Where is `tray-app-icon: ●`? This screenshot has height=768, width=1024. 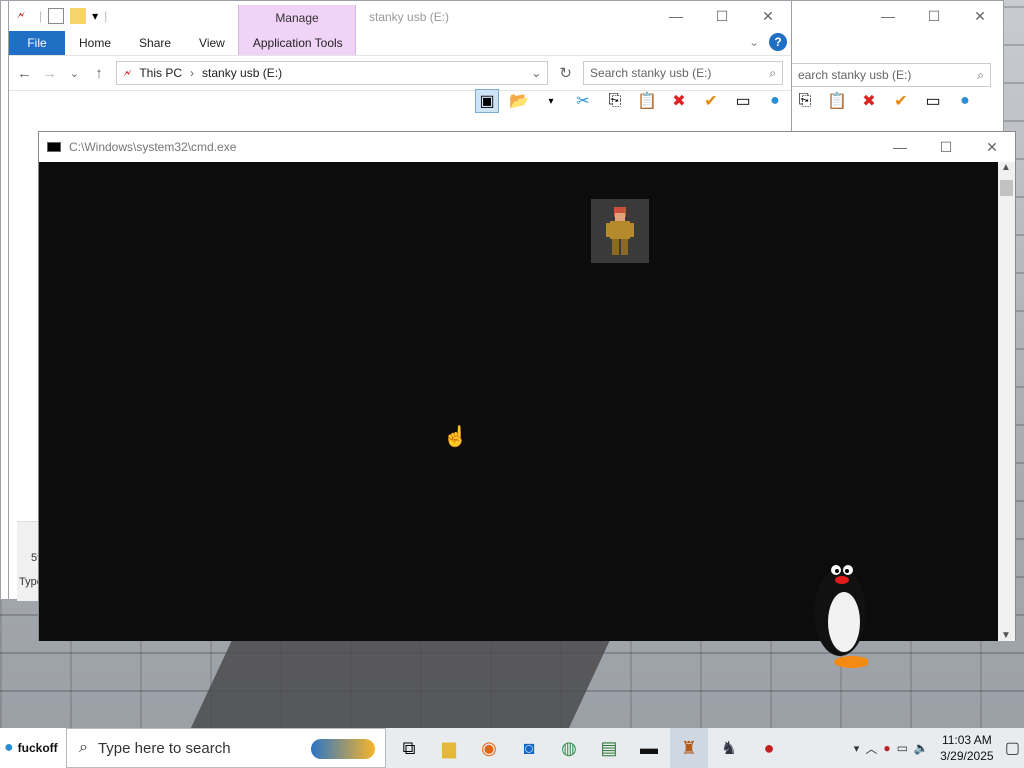
tray-app-icon: ● is located at coordinates (886, 748).